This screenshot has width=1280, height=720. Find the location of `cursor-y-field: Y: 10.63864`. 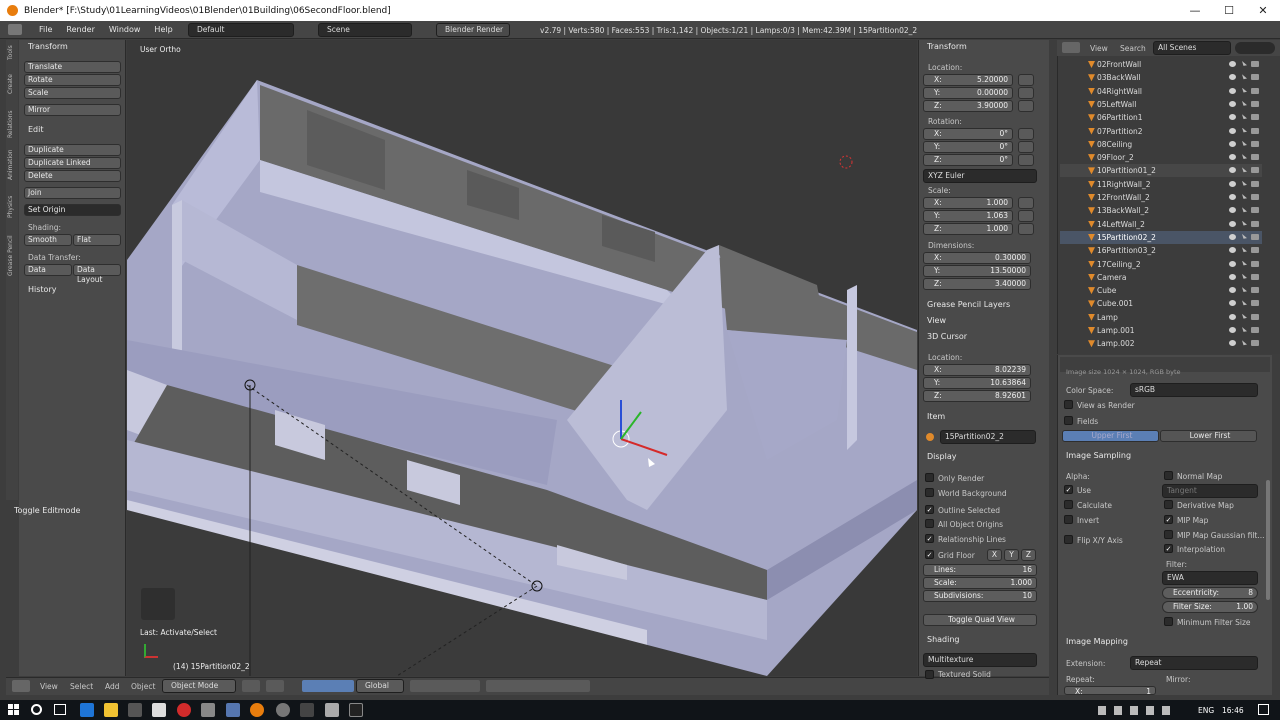

cursor-y-field: Y: 10.63864 is located at coordinates (977, 383).